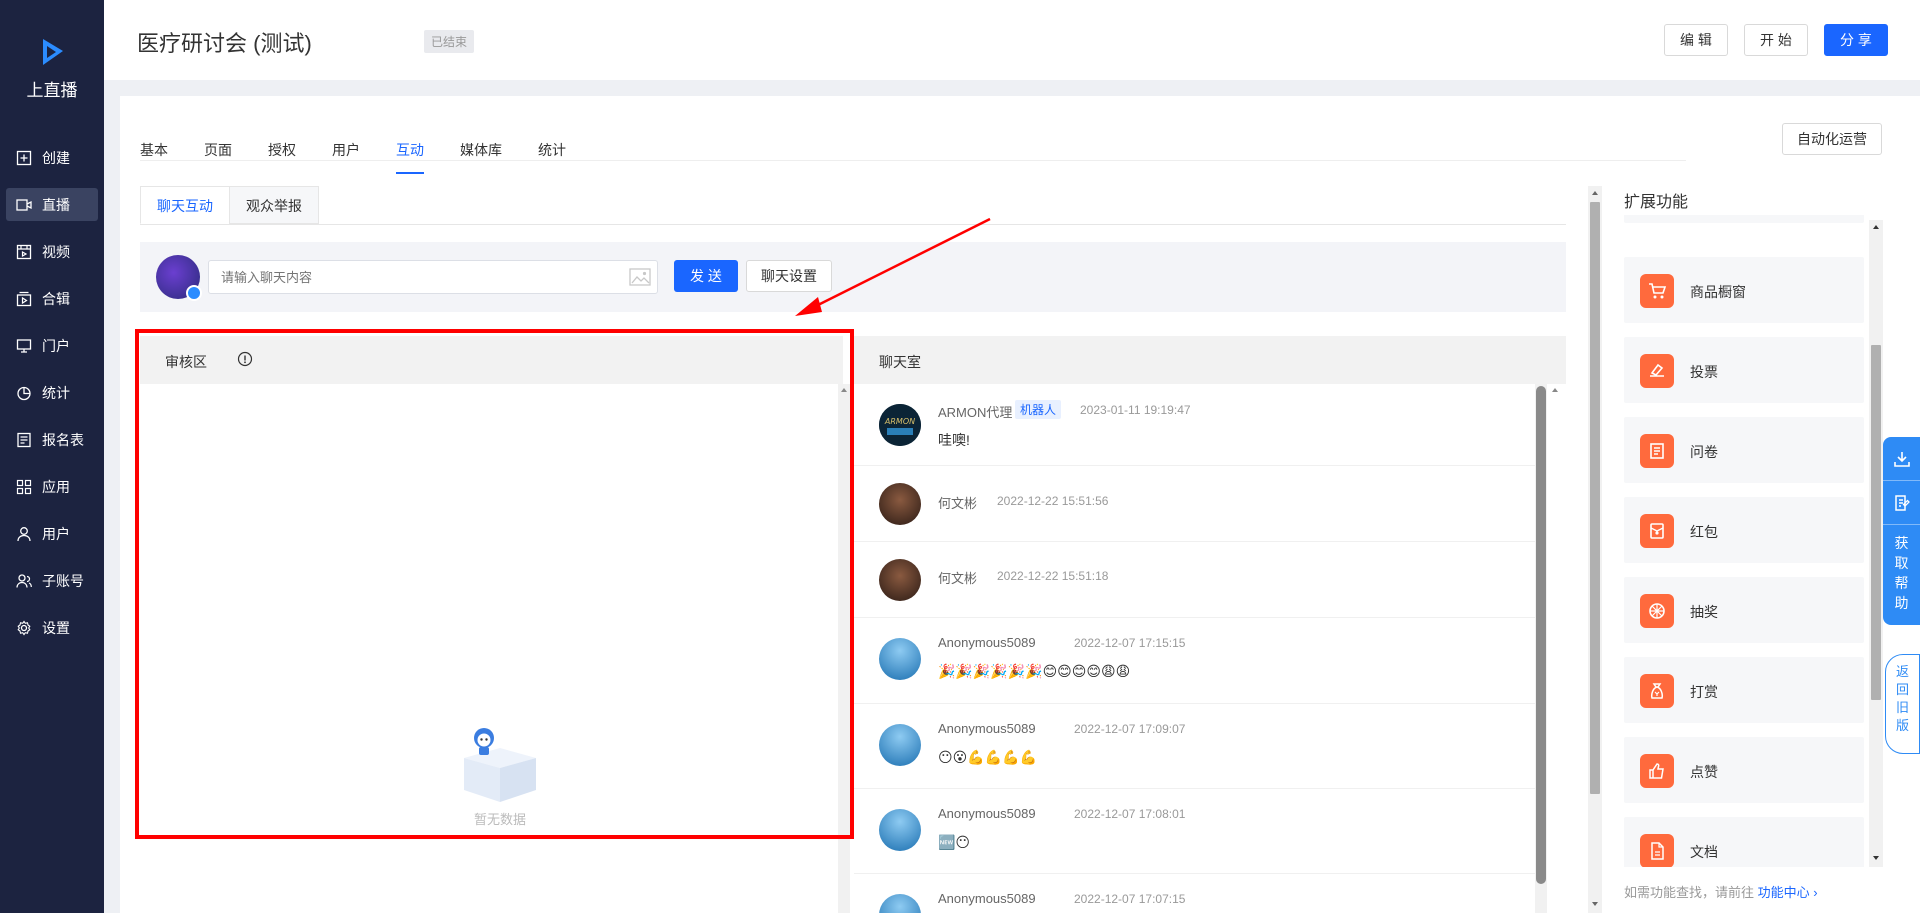 The width and height of the screenshot is (1920, 913). What do you see at coordinates (56, 298) in the screenshot?
I see `sidebar-item-label: 合辑` at bounding box center [56, 298].